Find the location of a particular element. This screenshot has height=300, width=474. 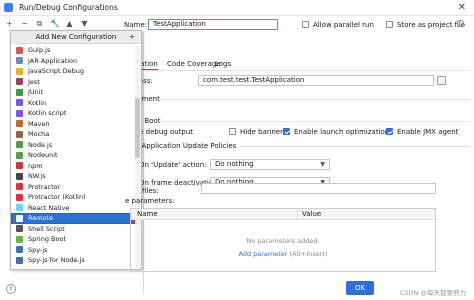

allow-parallel-label: Allow parallel run is located at coordinates (343, 25).